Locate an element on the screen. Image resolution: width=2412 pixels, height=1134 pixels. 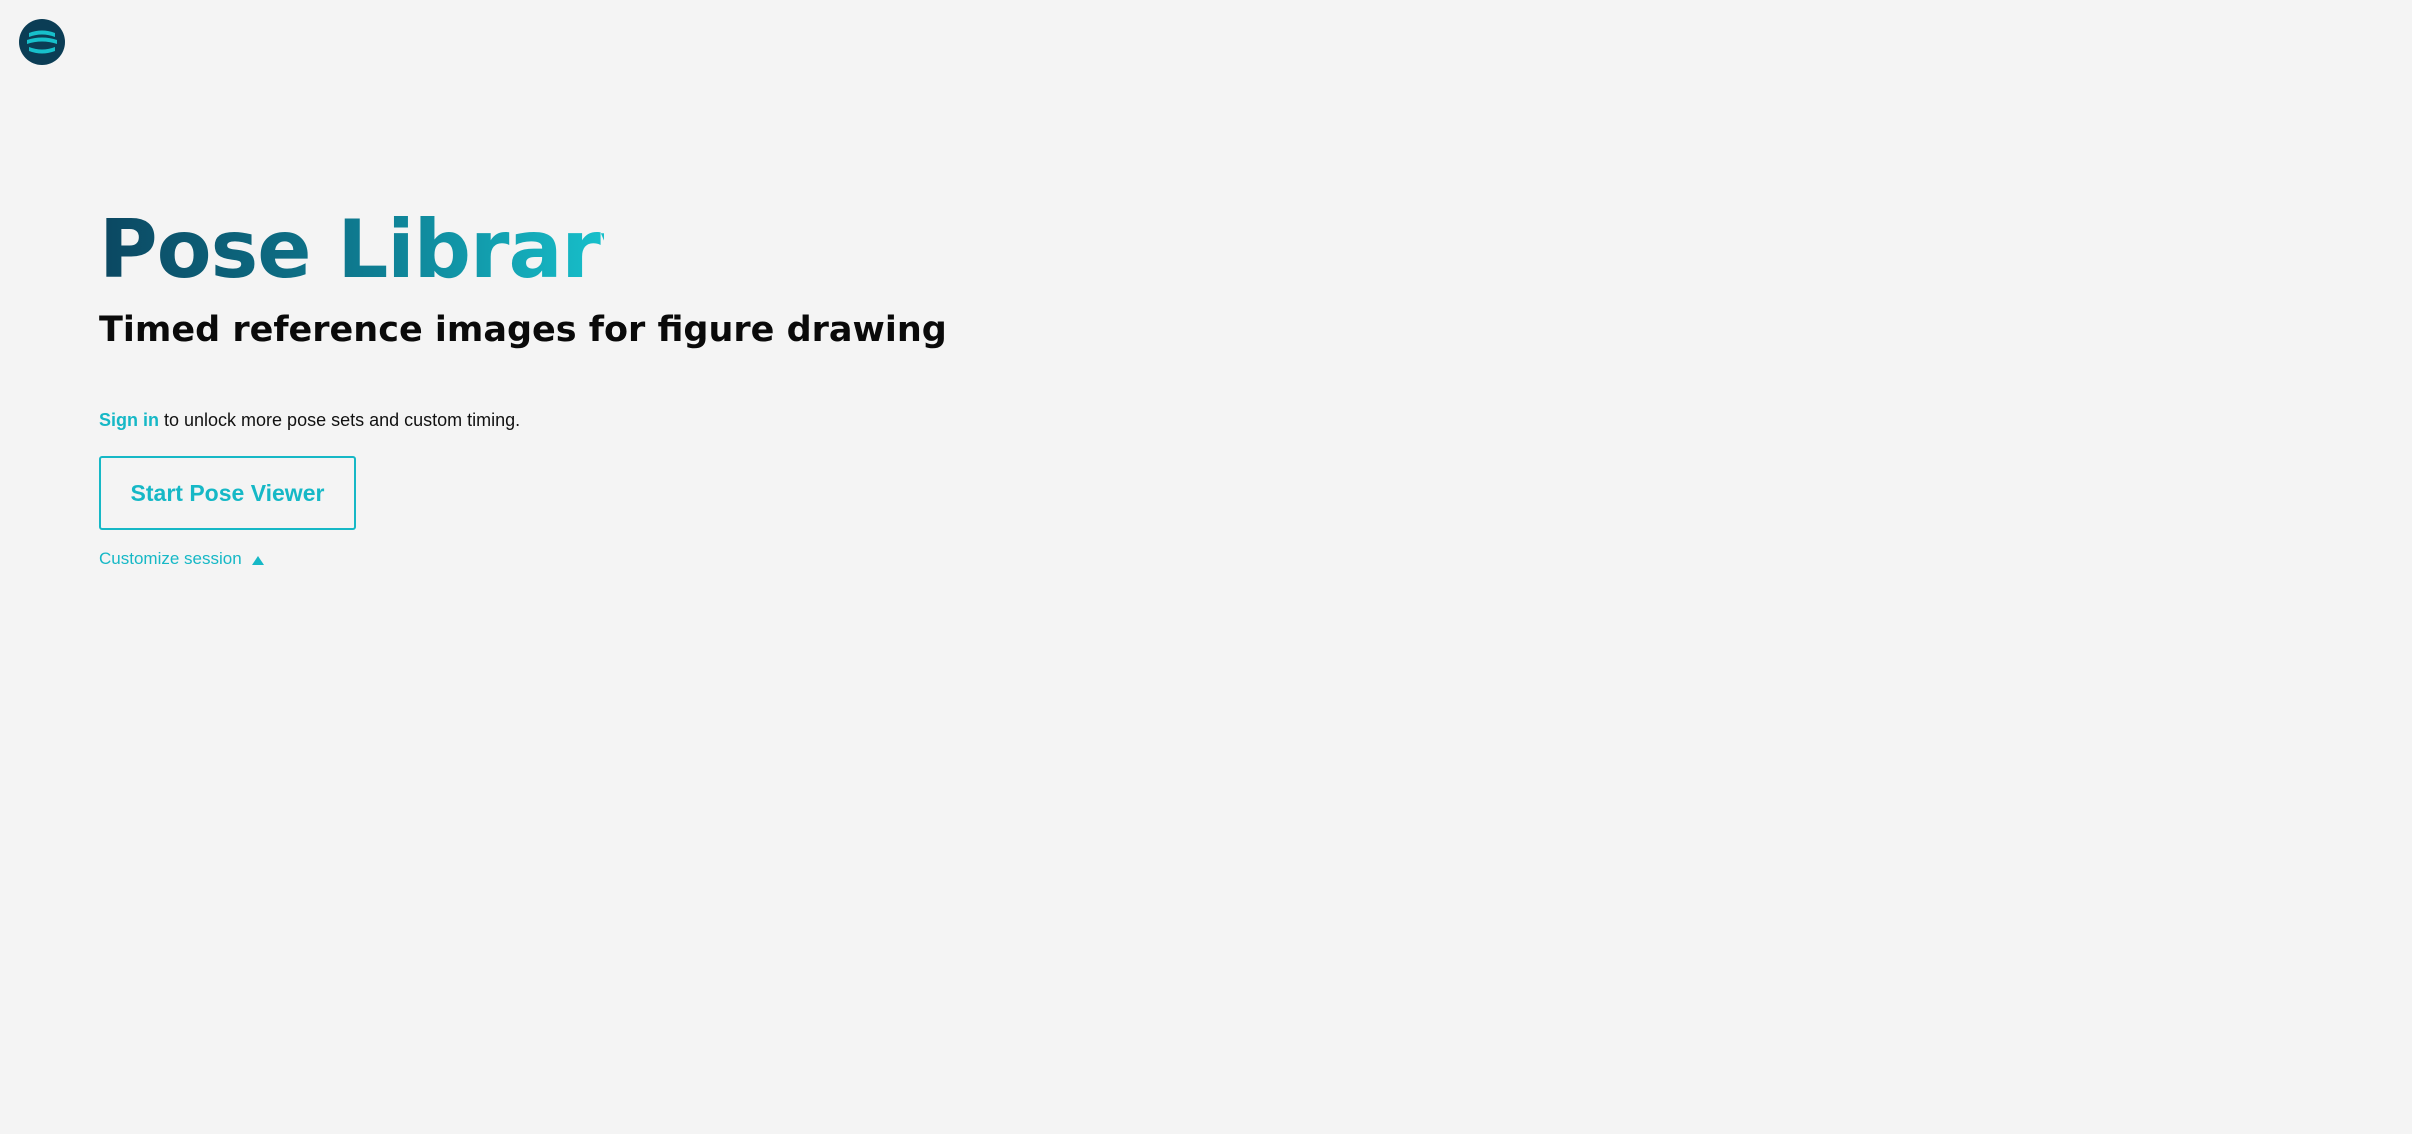
signin-link: Sign in is located at coordinates (129, 420).